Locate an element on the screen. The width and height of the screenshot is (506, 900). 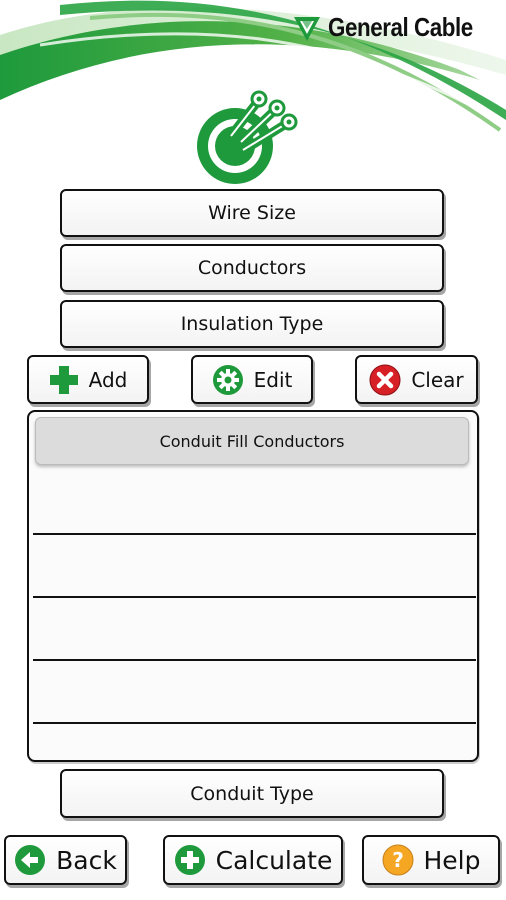
conduit-type-label: Conduit Type is located at coordinates (252, 793).